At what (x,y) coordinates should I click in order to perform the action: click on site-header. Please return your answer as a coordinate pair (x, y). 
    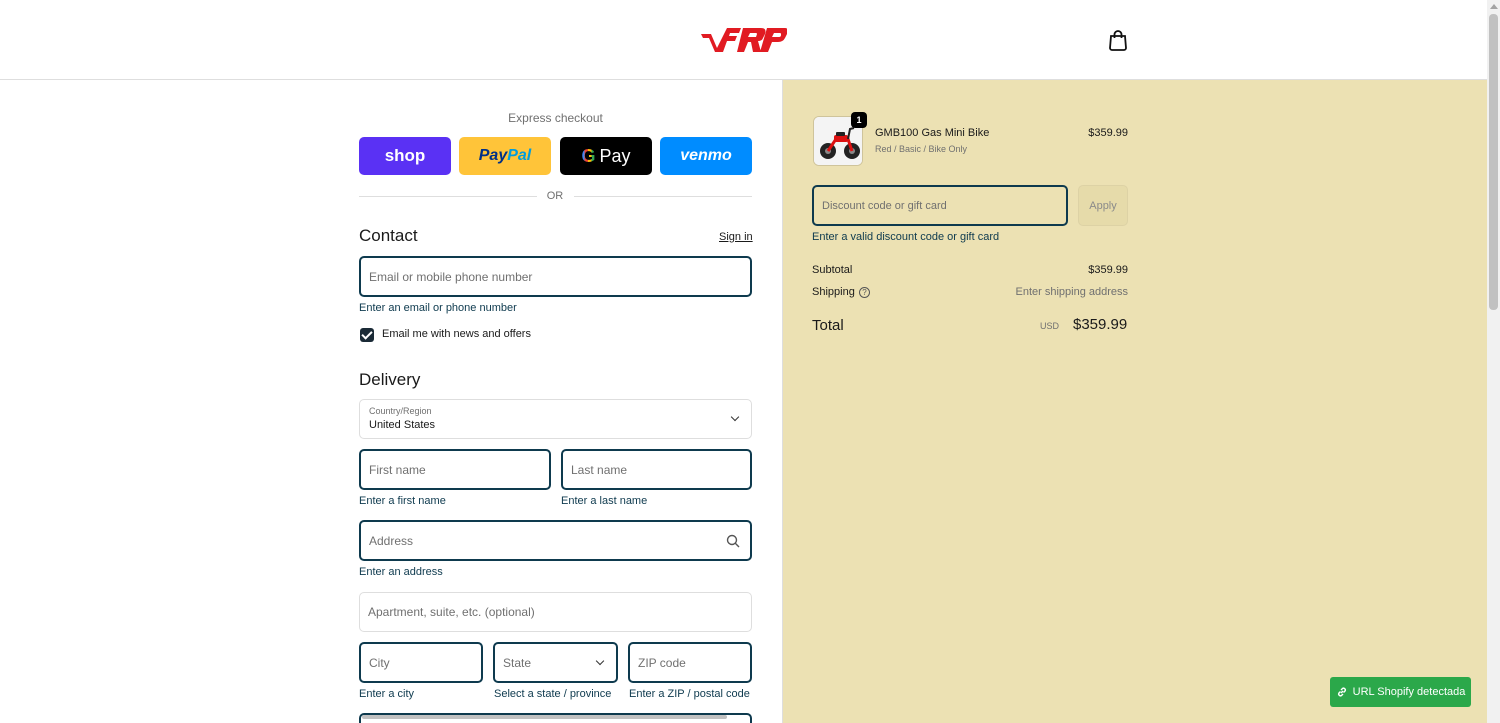
    Looking at the image, I should click on (743, 40).